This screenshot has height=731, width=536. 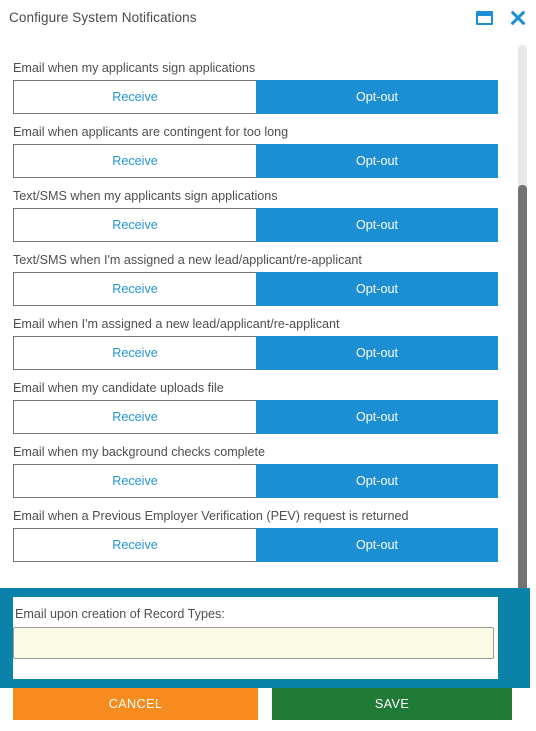 I want to click on record-types-panel: Email upon creation of Record Types:, so click(x=255, y=638).